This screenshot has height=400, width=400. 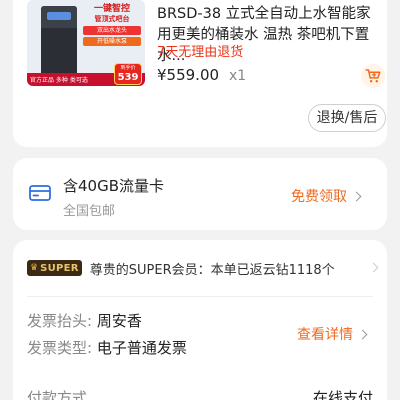 What do you see at coordinates (319, 197) in the screenshot?
I see `free-claim-label: 免费领取` at bounding box center [319, 197].